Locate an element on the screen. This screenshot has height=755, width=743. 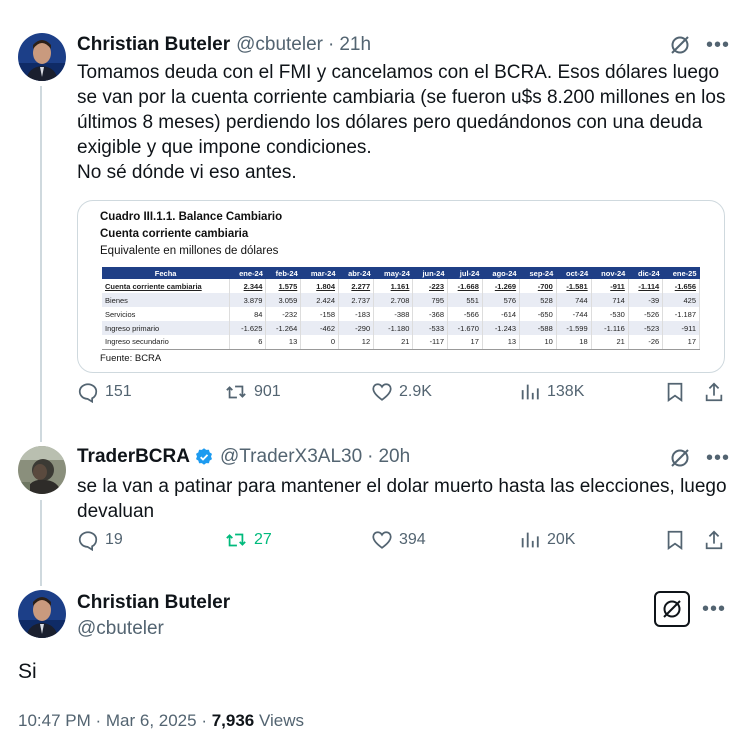
views-count: 138K is located at coordinates (566, 391).